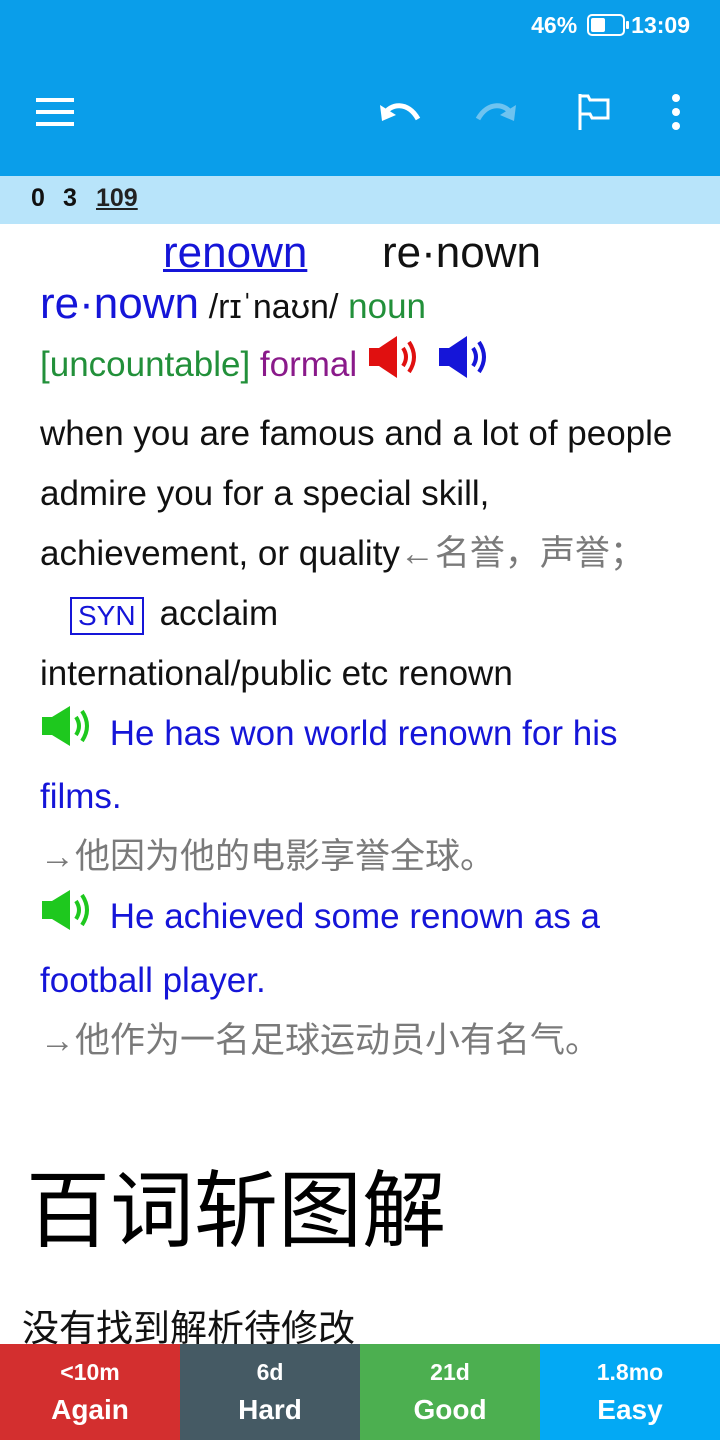  I want to click on new-count: 0, so click(38, 198).